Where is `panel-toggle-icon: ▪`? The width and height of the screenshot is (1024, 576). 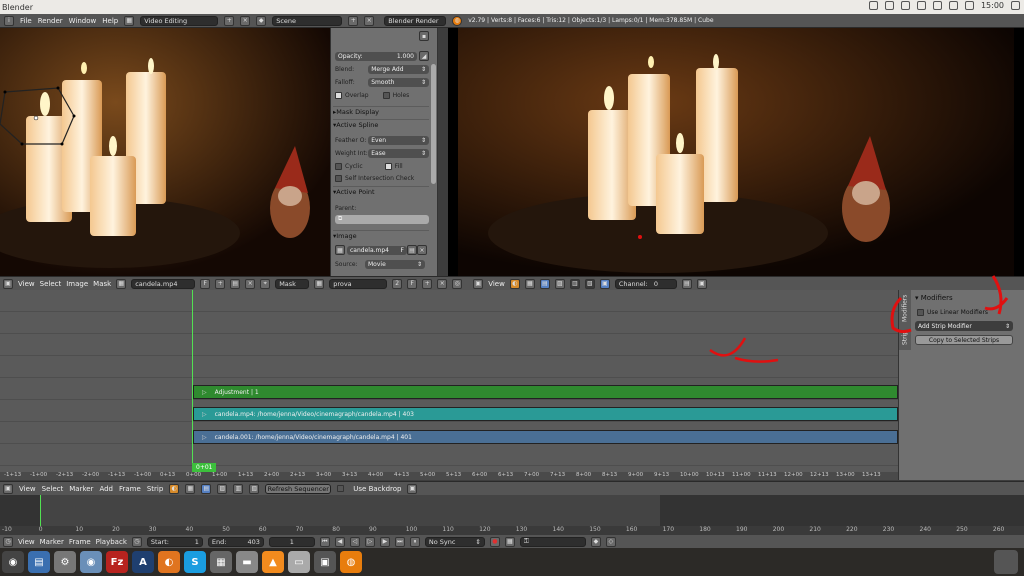 panel-toggle-icon: ▪ is located at coordinates (424, 36).